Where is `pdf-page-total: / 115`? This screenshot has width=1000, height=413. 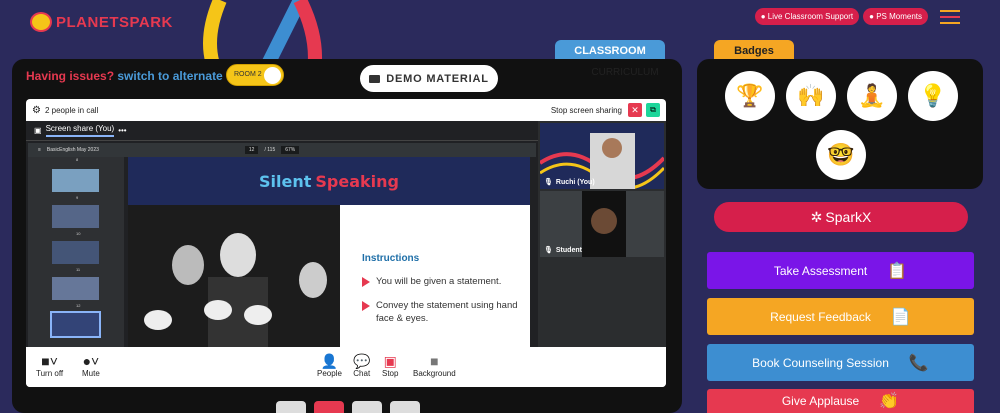 pdf-page-total: / 115 is located at coordinates (270, 150).